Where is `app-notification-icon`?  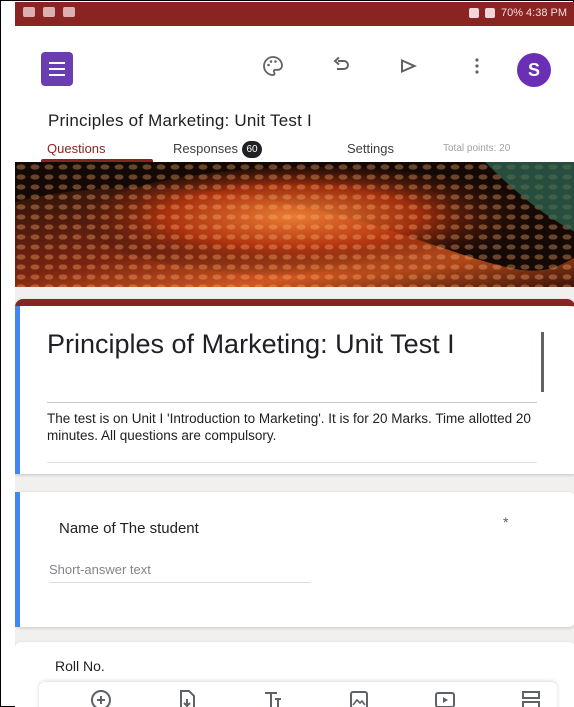
app-notification-icon is located at coordinates (49, 12).